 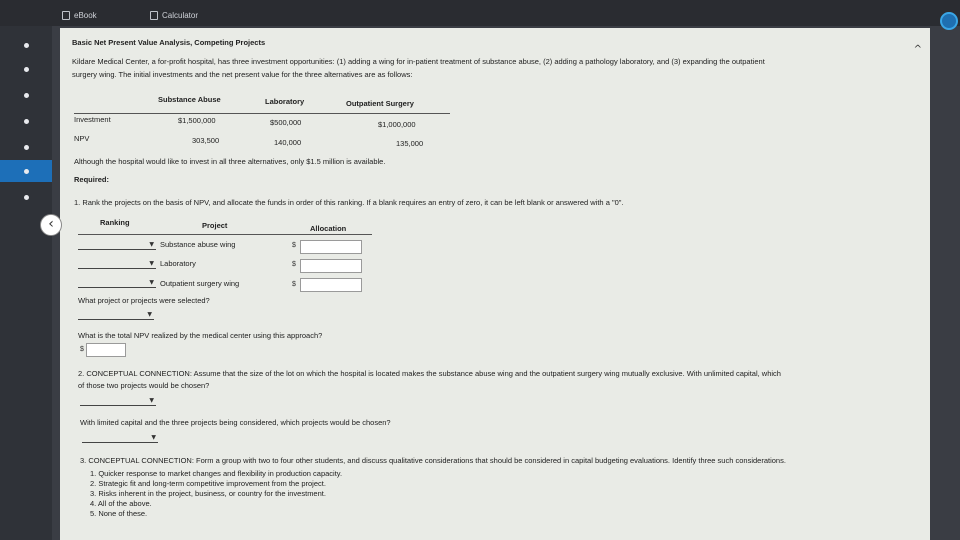 I want to click on q1-col-project: Project, so click(x=215, y=225).